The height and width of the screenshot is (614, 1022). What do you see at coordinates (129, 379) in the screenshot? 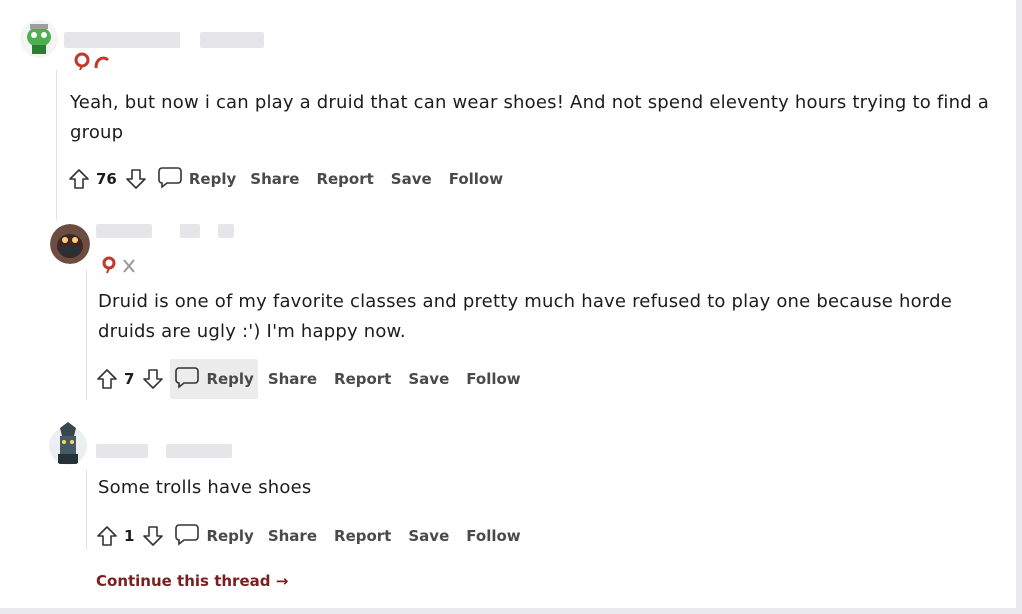
I see `vote-count: 7` at bounding box center [129, 379].